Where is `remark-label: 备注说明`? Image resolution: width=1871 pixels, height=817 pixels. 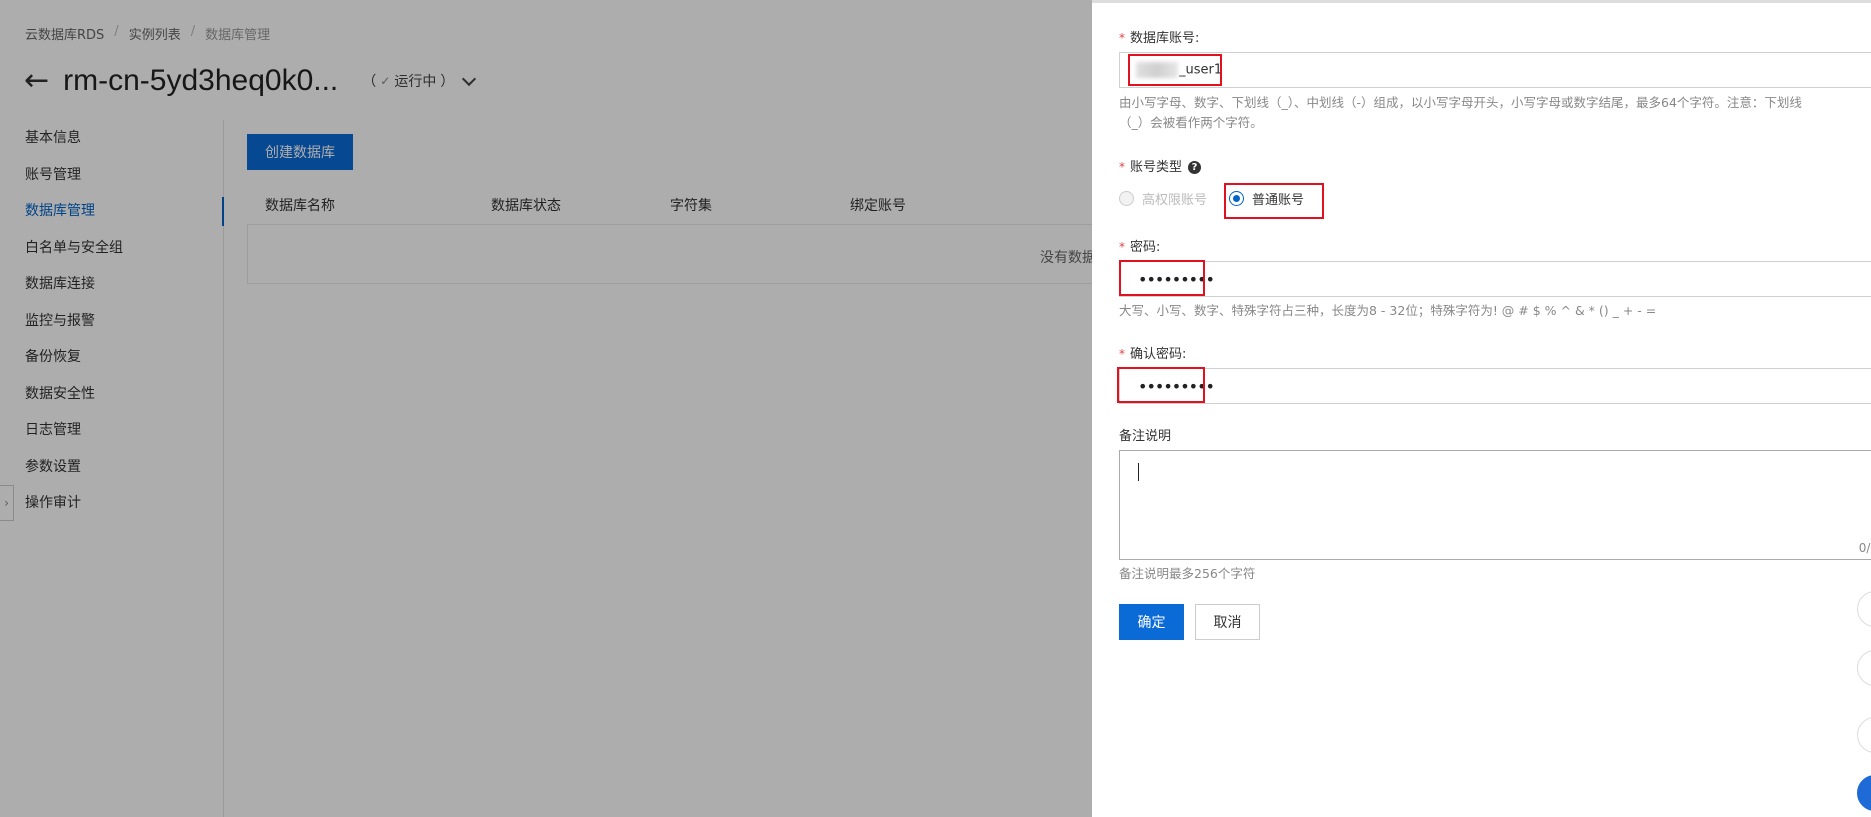 remark-label: 备注说明 is located at coordinates (1145, 436).